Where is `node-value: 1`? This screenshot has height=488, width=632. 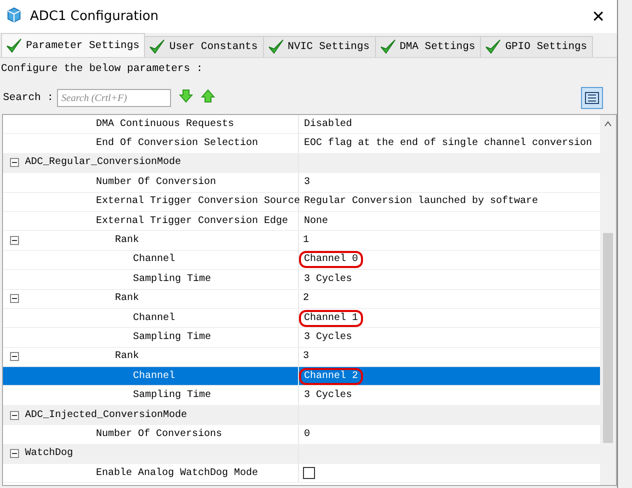 node-value: 1 is located at coordinates (306, 240).